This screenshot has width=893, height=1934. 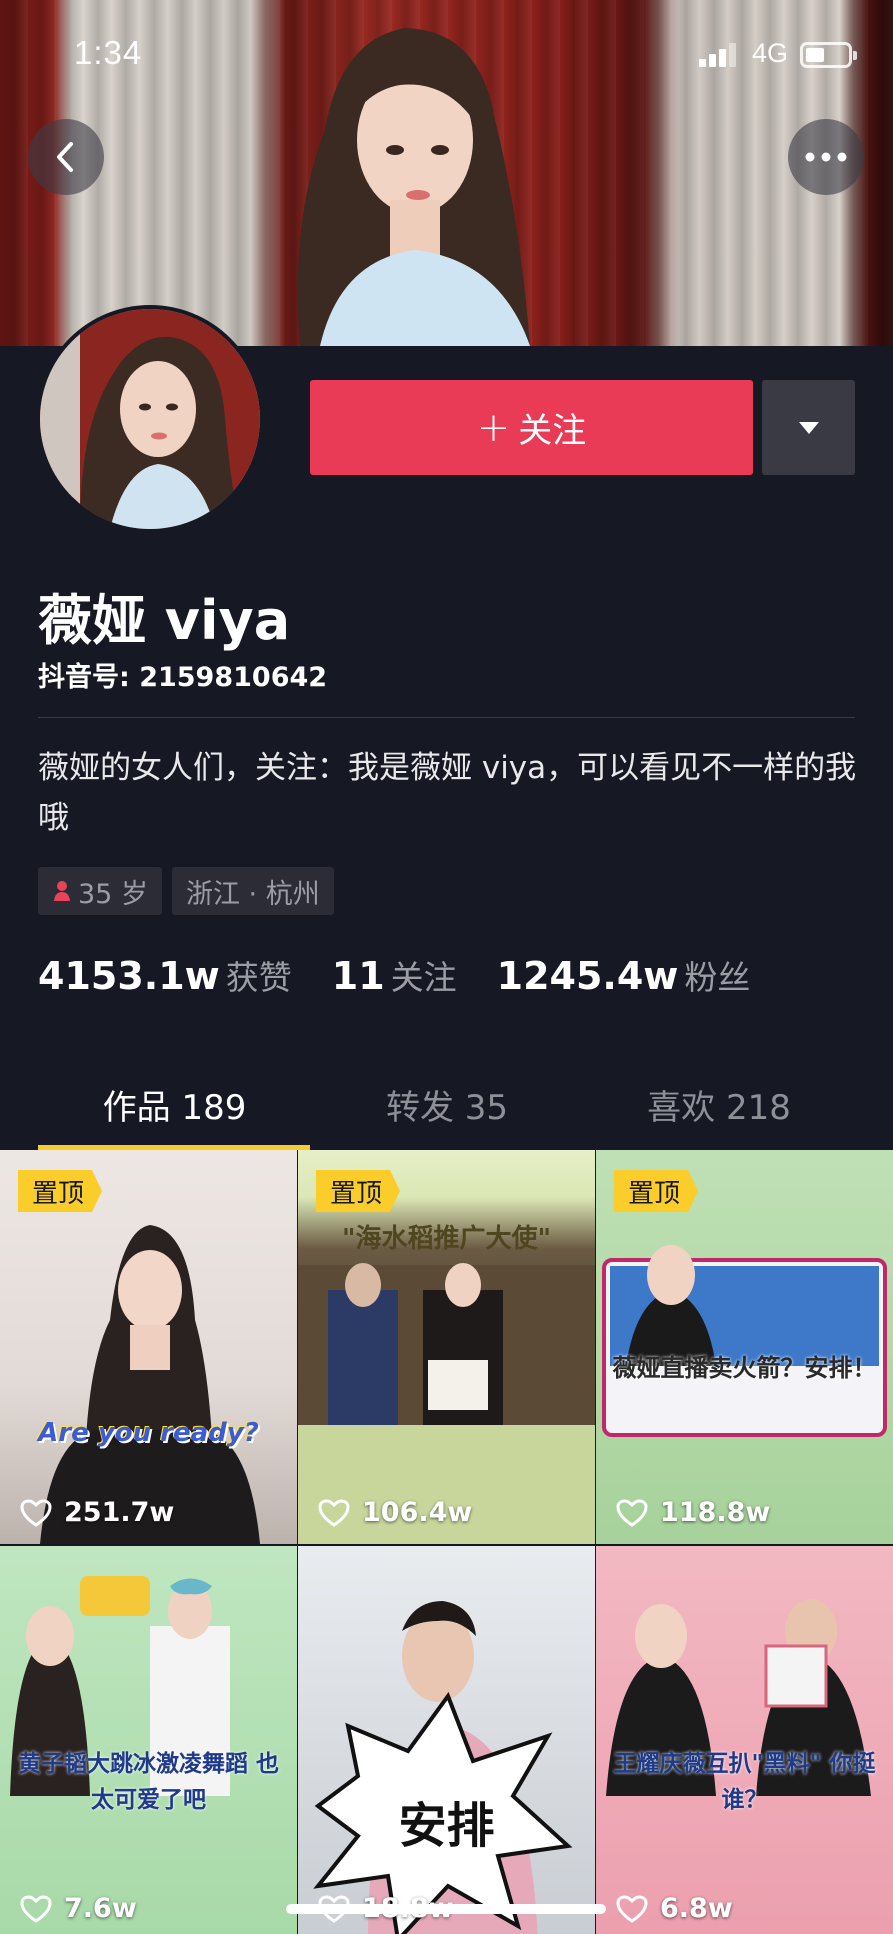 I want to click on follow-button: + 关注, so click(x=531, y=427).